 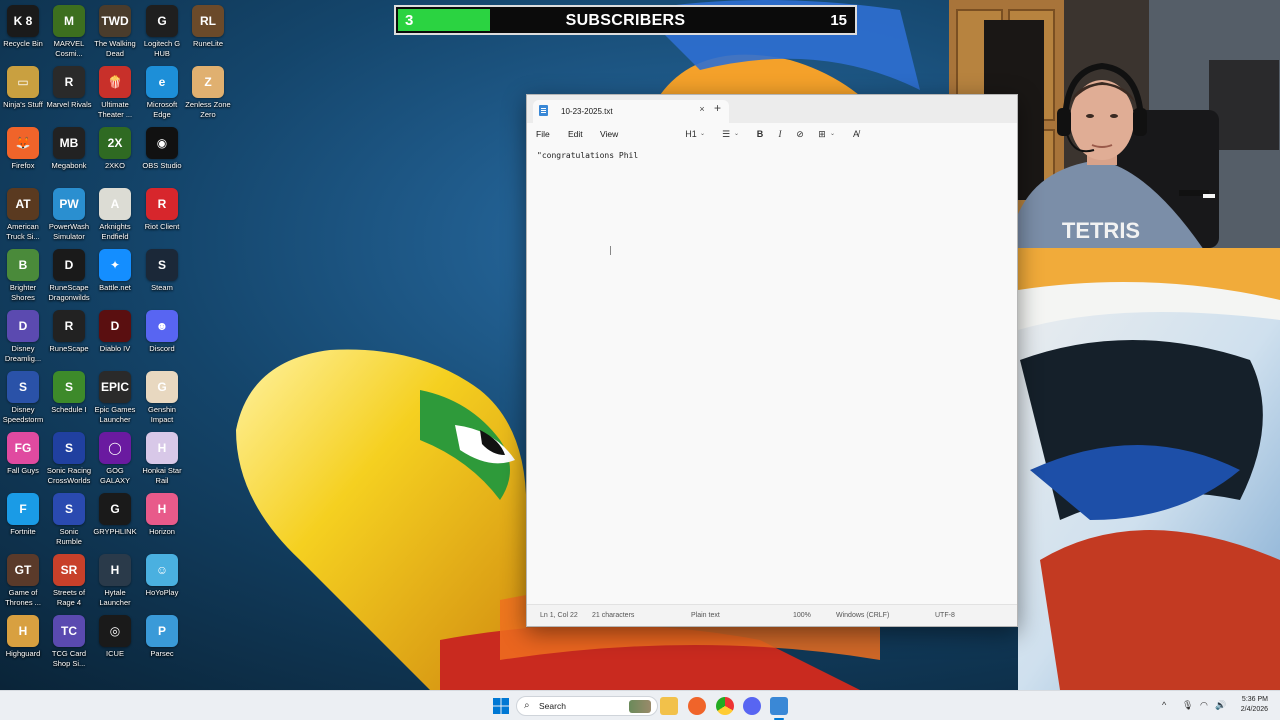 I want to click on desktop-icon-label: Genshin Impact, so click(x=162, y=414).